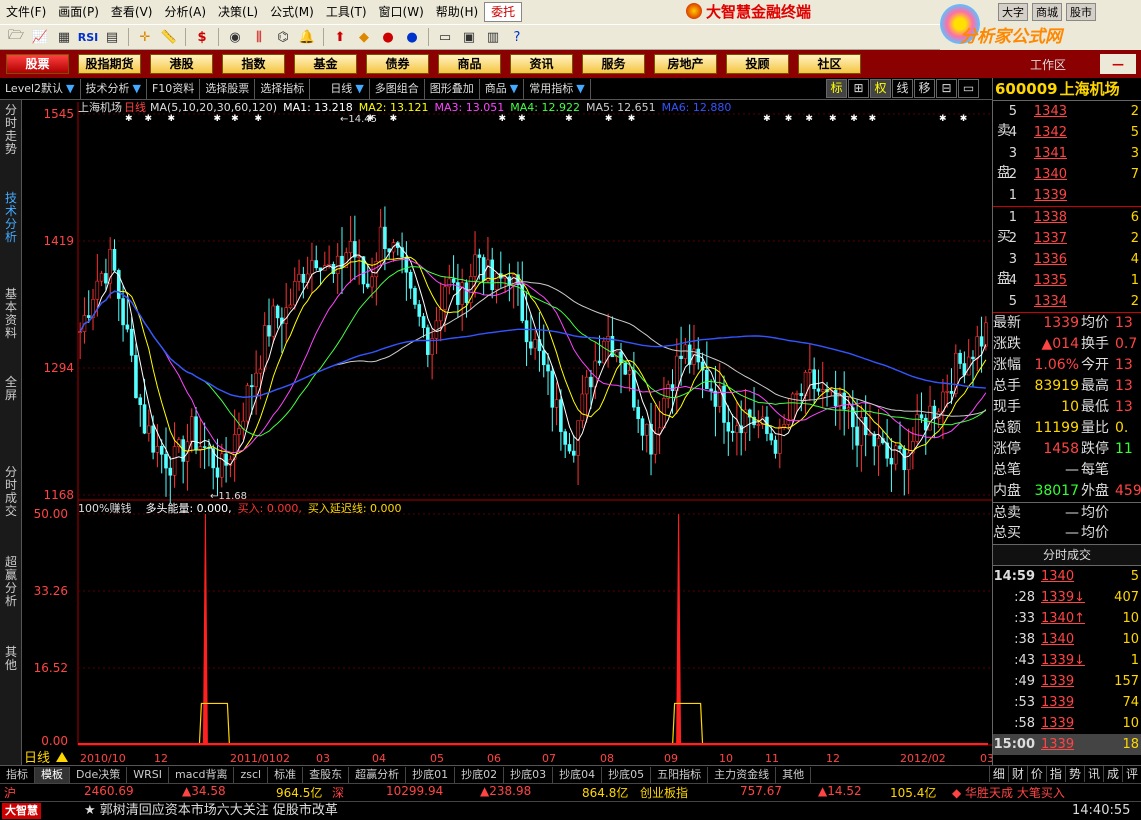  Describe the element at coordinates (1067, 174) in the screenshot. I see `sell-row: 2 1340 7` at that location.